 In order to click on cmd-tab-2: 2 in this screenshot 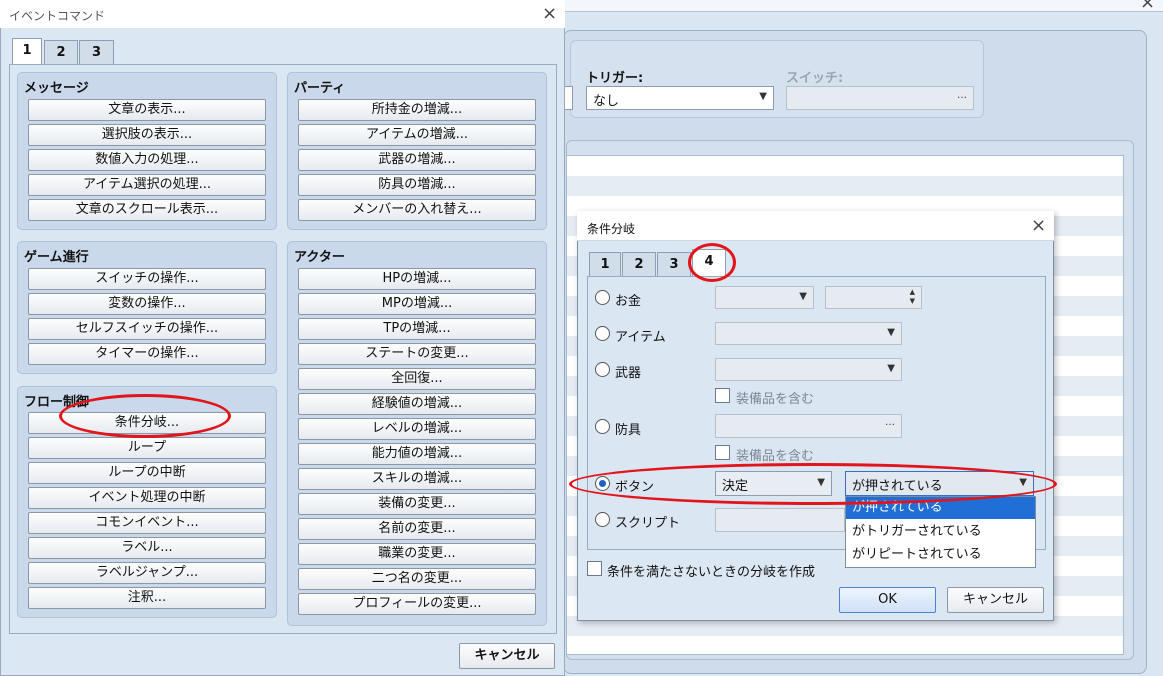, I will do `click(61, 52)`.